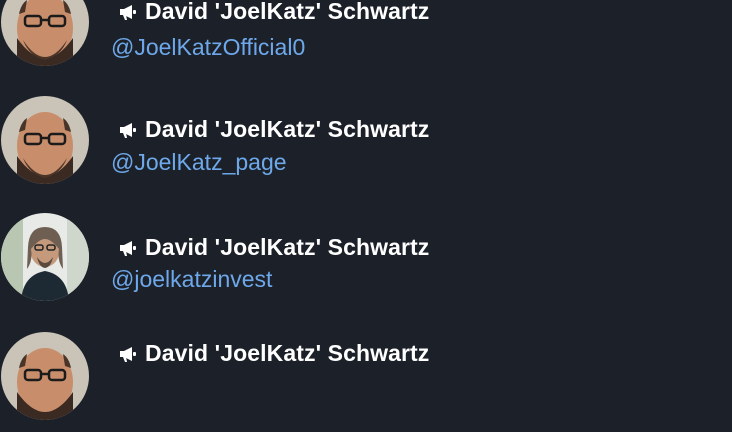 The image size is (732, 432). Describe the element at coordinates (208, 47) in the screenshot. I see `channel-handle-link: @JoelKatzOfficial0` at that location.